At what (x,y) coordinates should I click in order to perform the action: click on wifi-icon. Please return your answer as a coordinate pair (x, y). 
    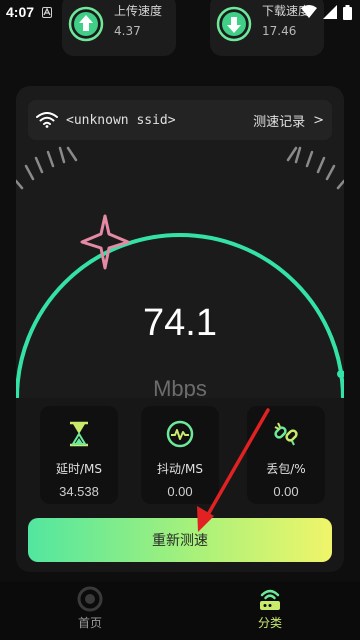
    Looking at the image, I should click on (47, 120).